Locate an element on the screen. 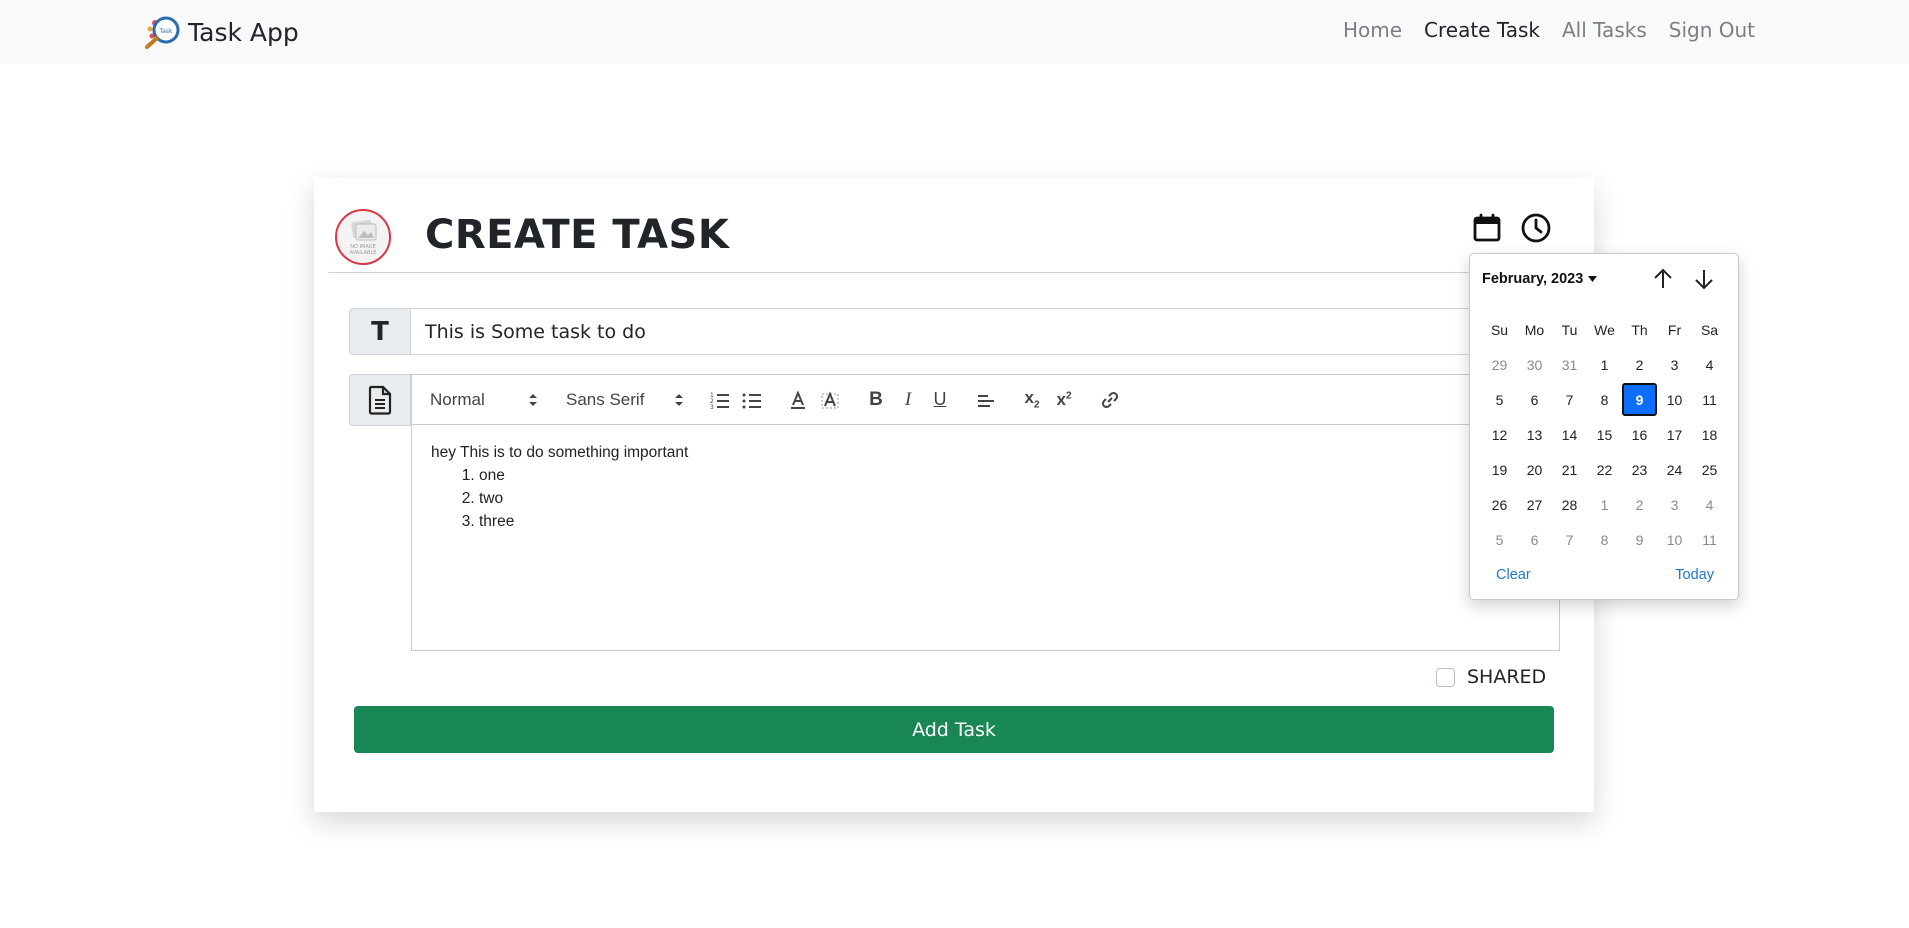 This screenshot has height=928, width=1909. calendar-day: 29 is located at coordinates (1499, 364).